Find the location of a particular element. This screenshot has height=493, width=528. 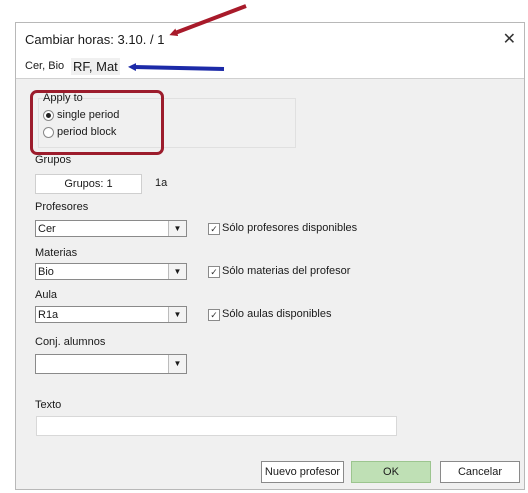

materias-select: Bio ▼ is located at coordinates (111, 271).